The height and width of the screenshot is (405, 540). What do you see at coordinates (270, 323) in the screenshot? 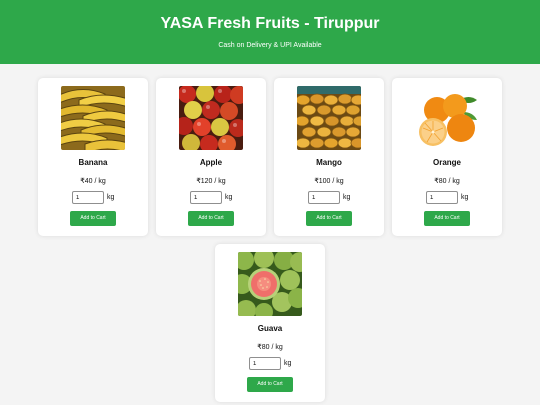
I see `product-card-guava: Guava ₹80 / kg kg Add to Cart` at bounding box center [270, 323].